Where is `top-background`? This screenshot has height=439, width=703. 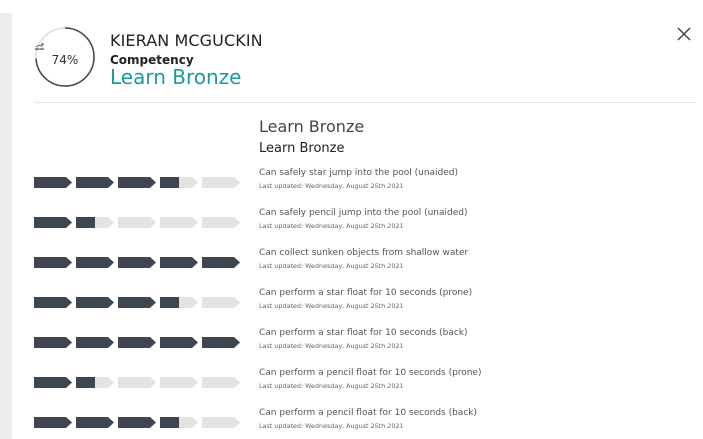
top-background is located at coordinates (351, 6).